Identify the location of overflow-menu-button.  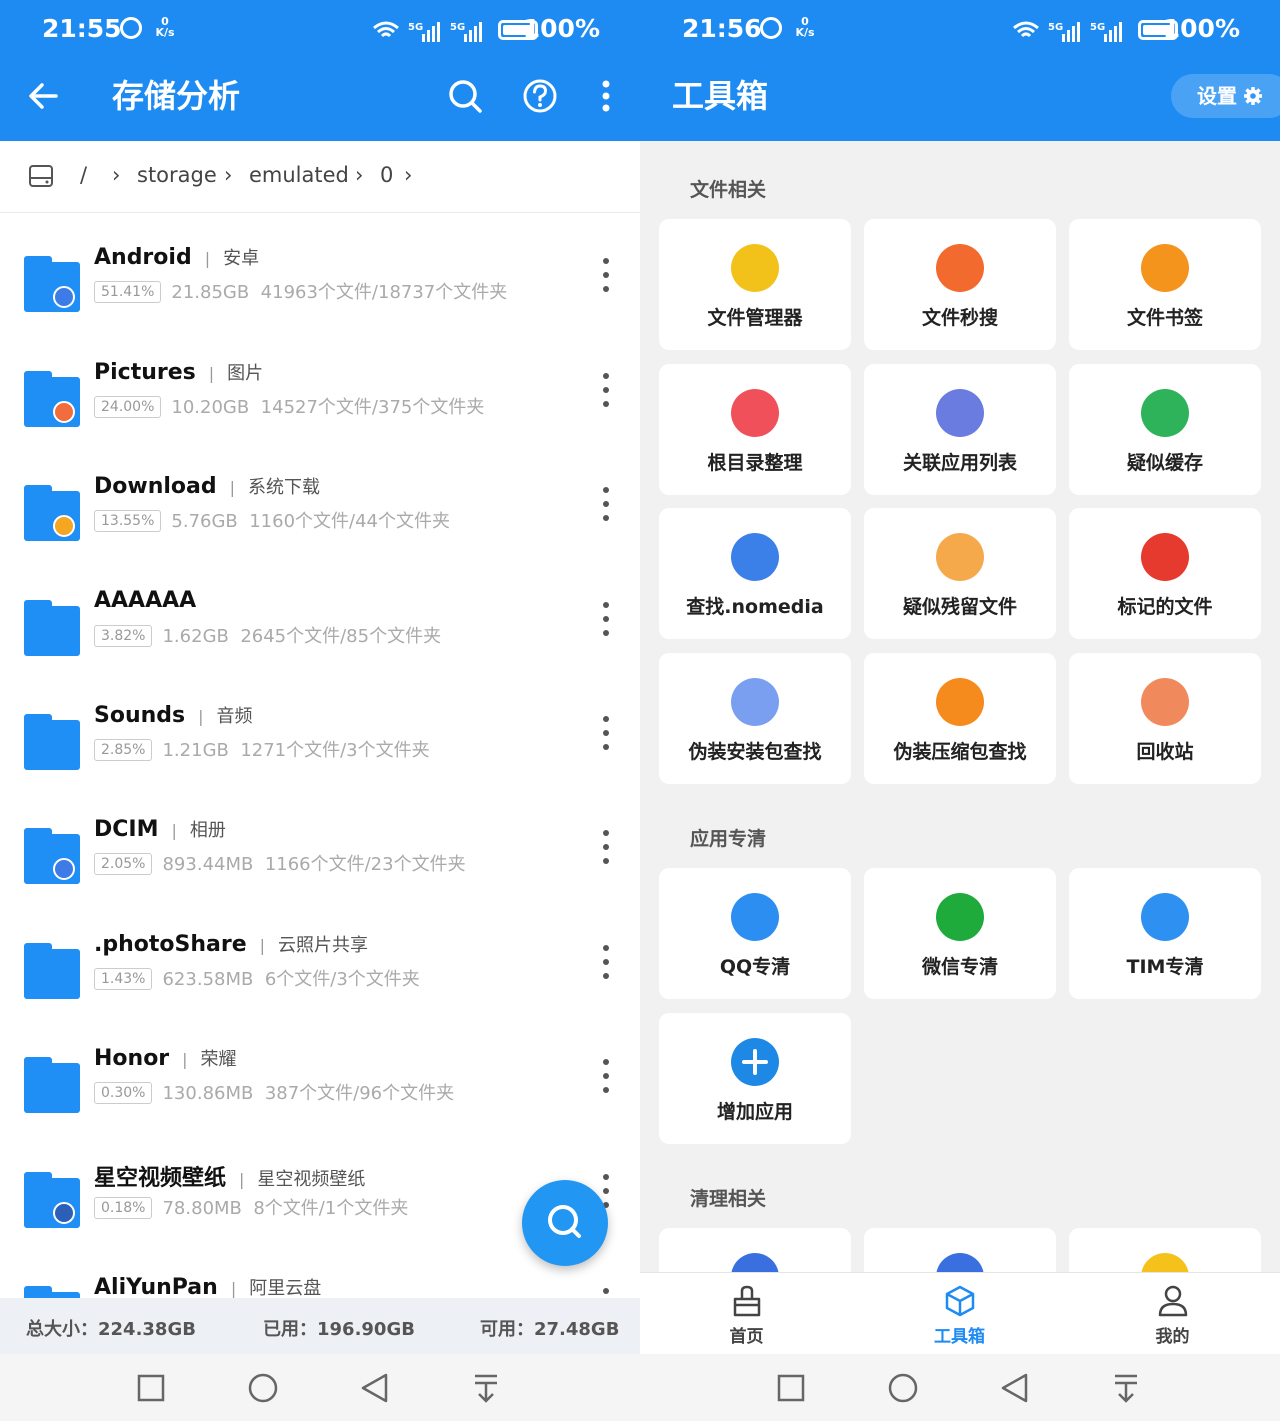
(606, 96).